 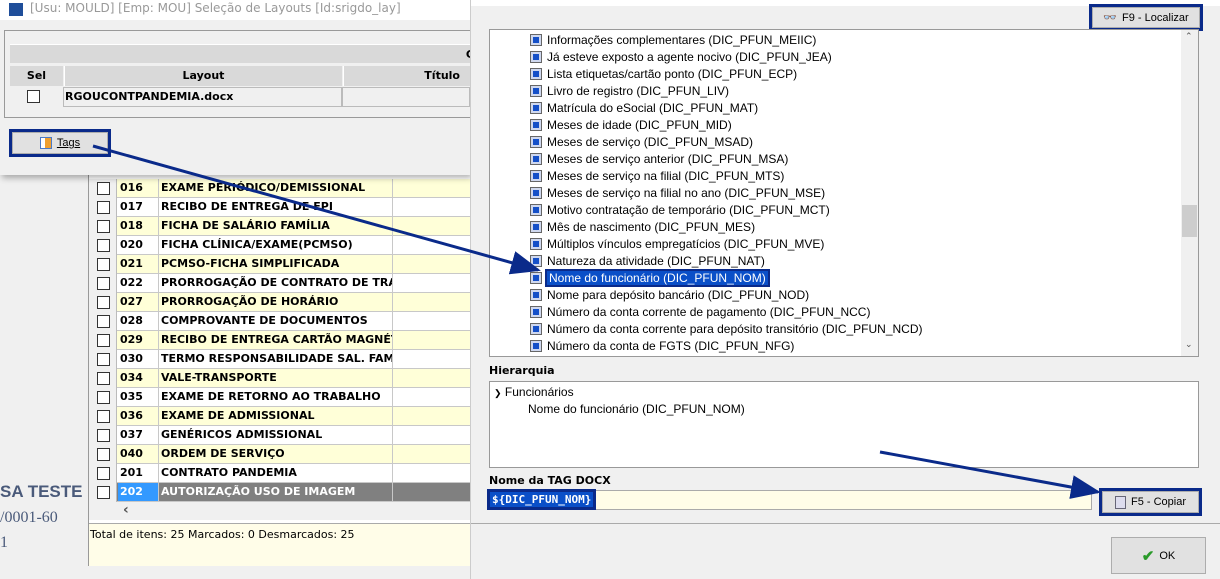 What do you see at coordinates (280, 226) in the screenshot?
I see `table-row: 018 FICHA DE SALÁRIO FAMÍLIA` at bounding box center [280, 226].